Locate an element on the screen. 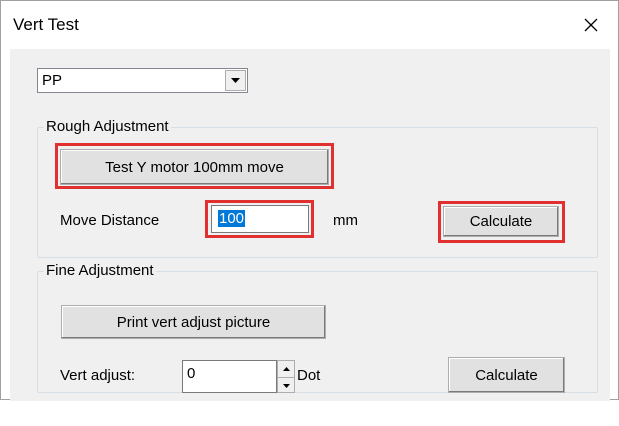 The height and width of the screenshot is (426, 619). close-icon is located at coordinates (591, 25).